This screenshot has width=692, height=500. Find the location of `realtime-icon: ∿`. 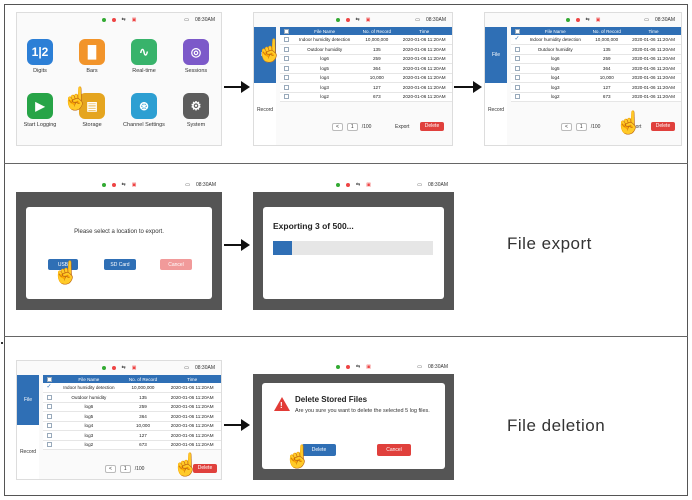

realtime-icon: ∿ is located at coordinates (144, 52).